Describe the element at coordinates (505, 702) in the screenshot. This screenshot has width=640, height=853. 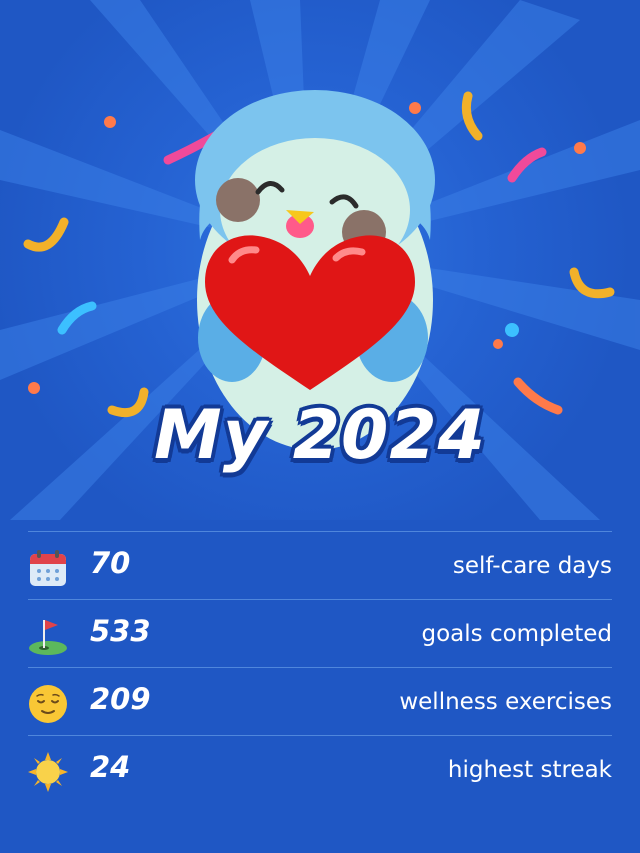
I see `stat-label: wellness exercises` at that location.